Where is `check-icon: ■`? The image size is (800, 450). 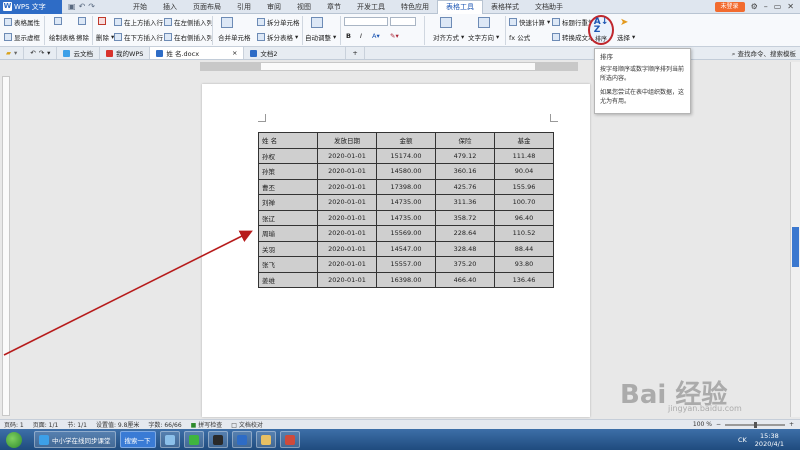
check-icon: ■ is located at coordinates (193, 425).